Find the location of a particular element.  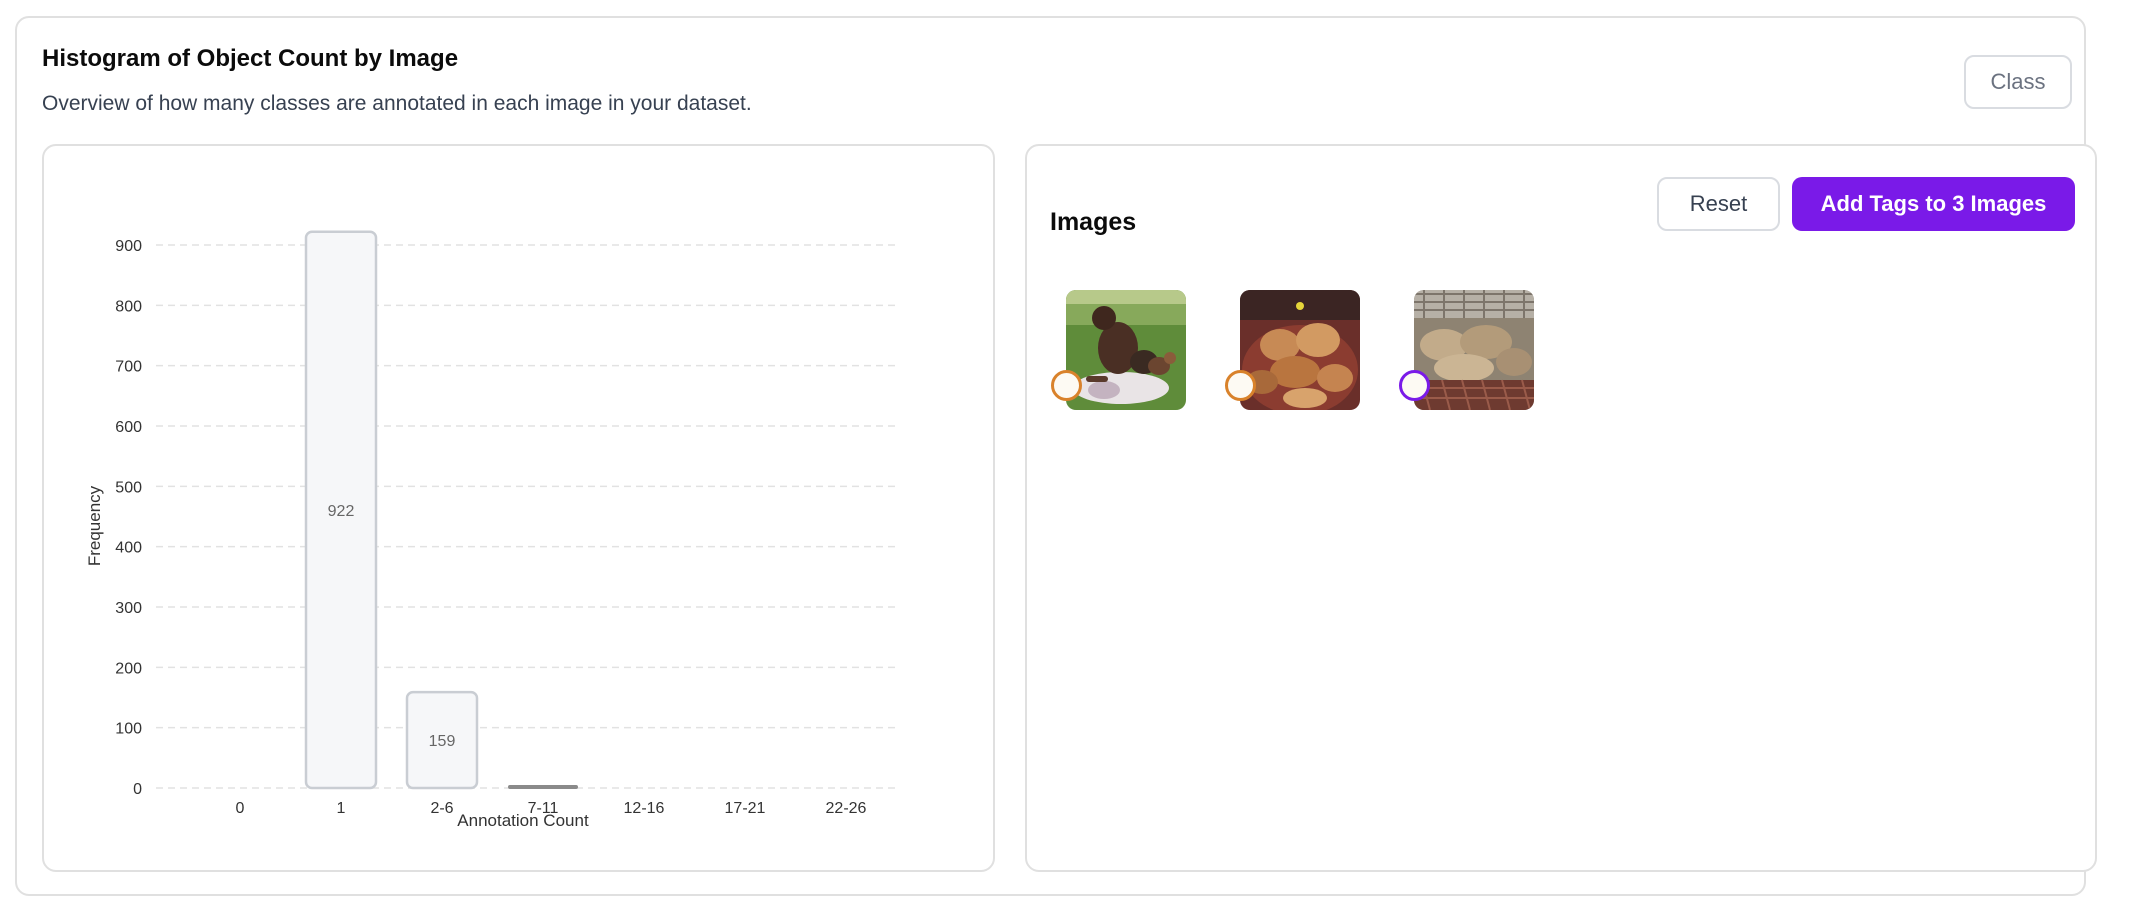

y-tick-label: 300 is located at coordinates (128, 608).